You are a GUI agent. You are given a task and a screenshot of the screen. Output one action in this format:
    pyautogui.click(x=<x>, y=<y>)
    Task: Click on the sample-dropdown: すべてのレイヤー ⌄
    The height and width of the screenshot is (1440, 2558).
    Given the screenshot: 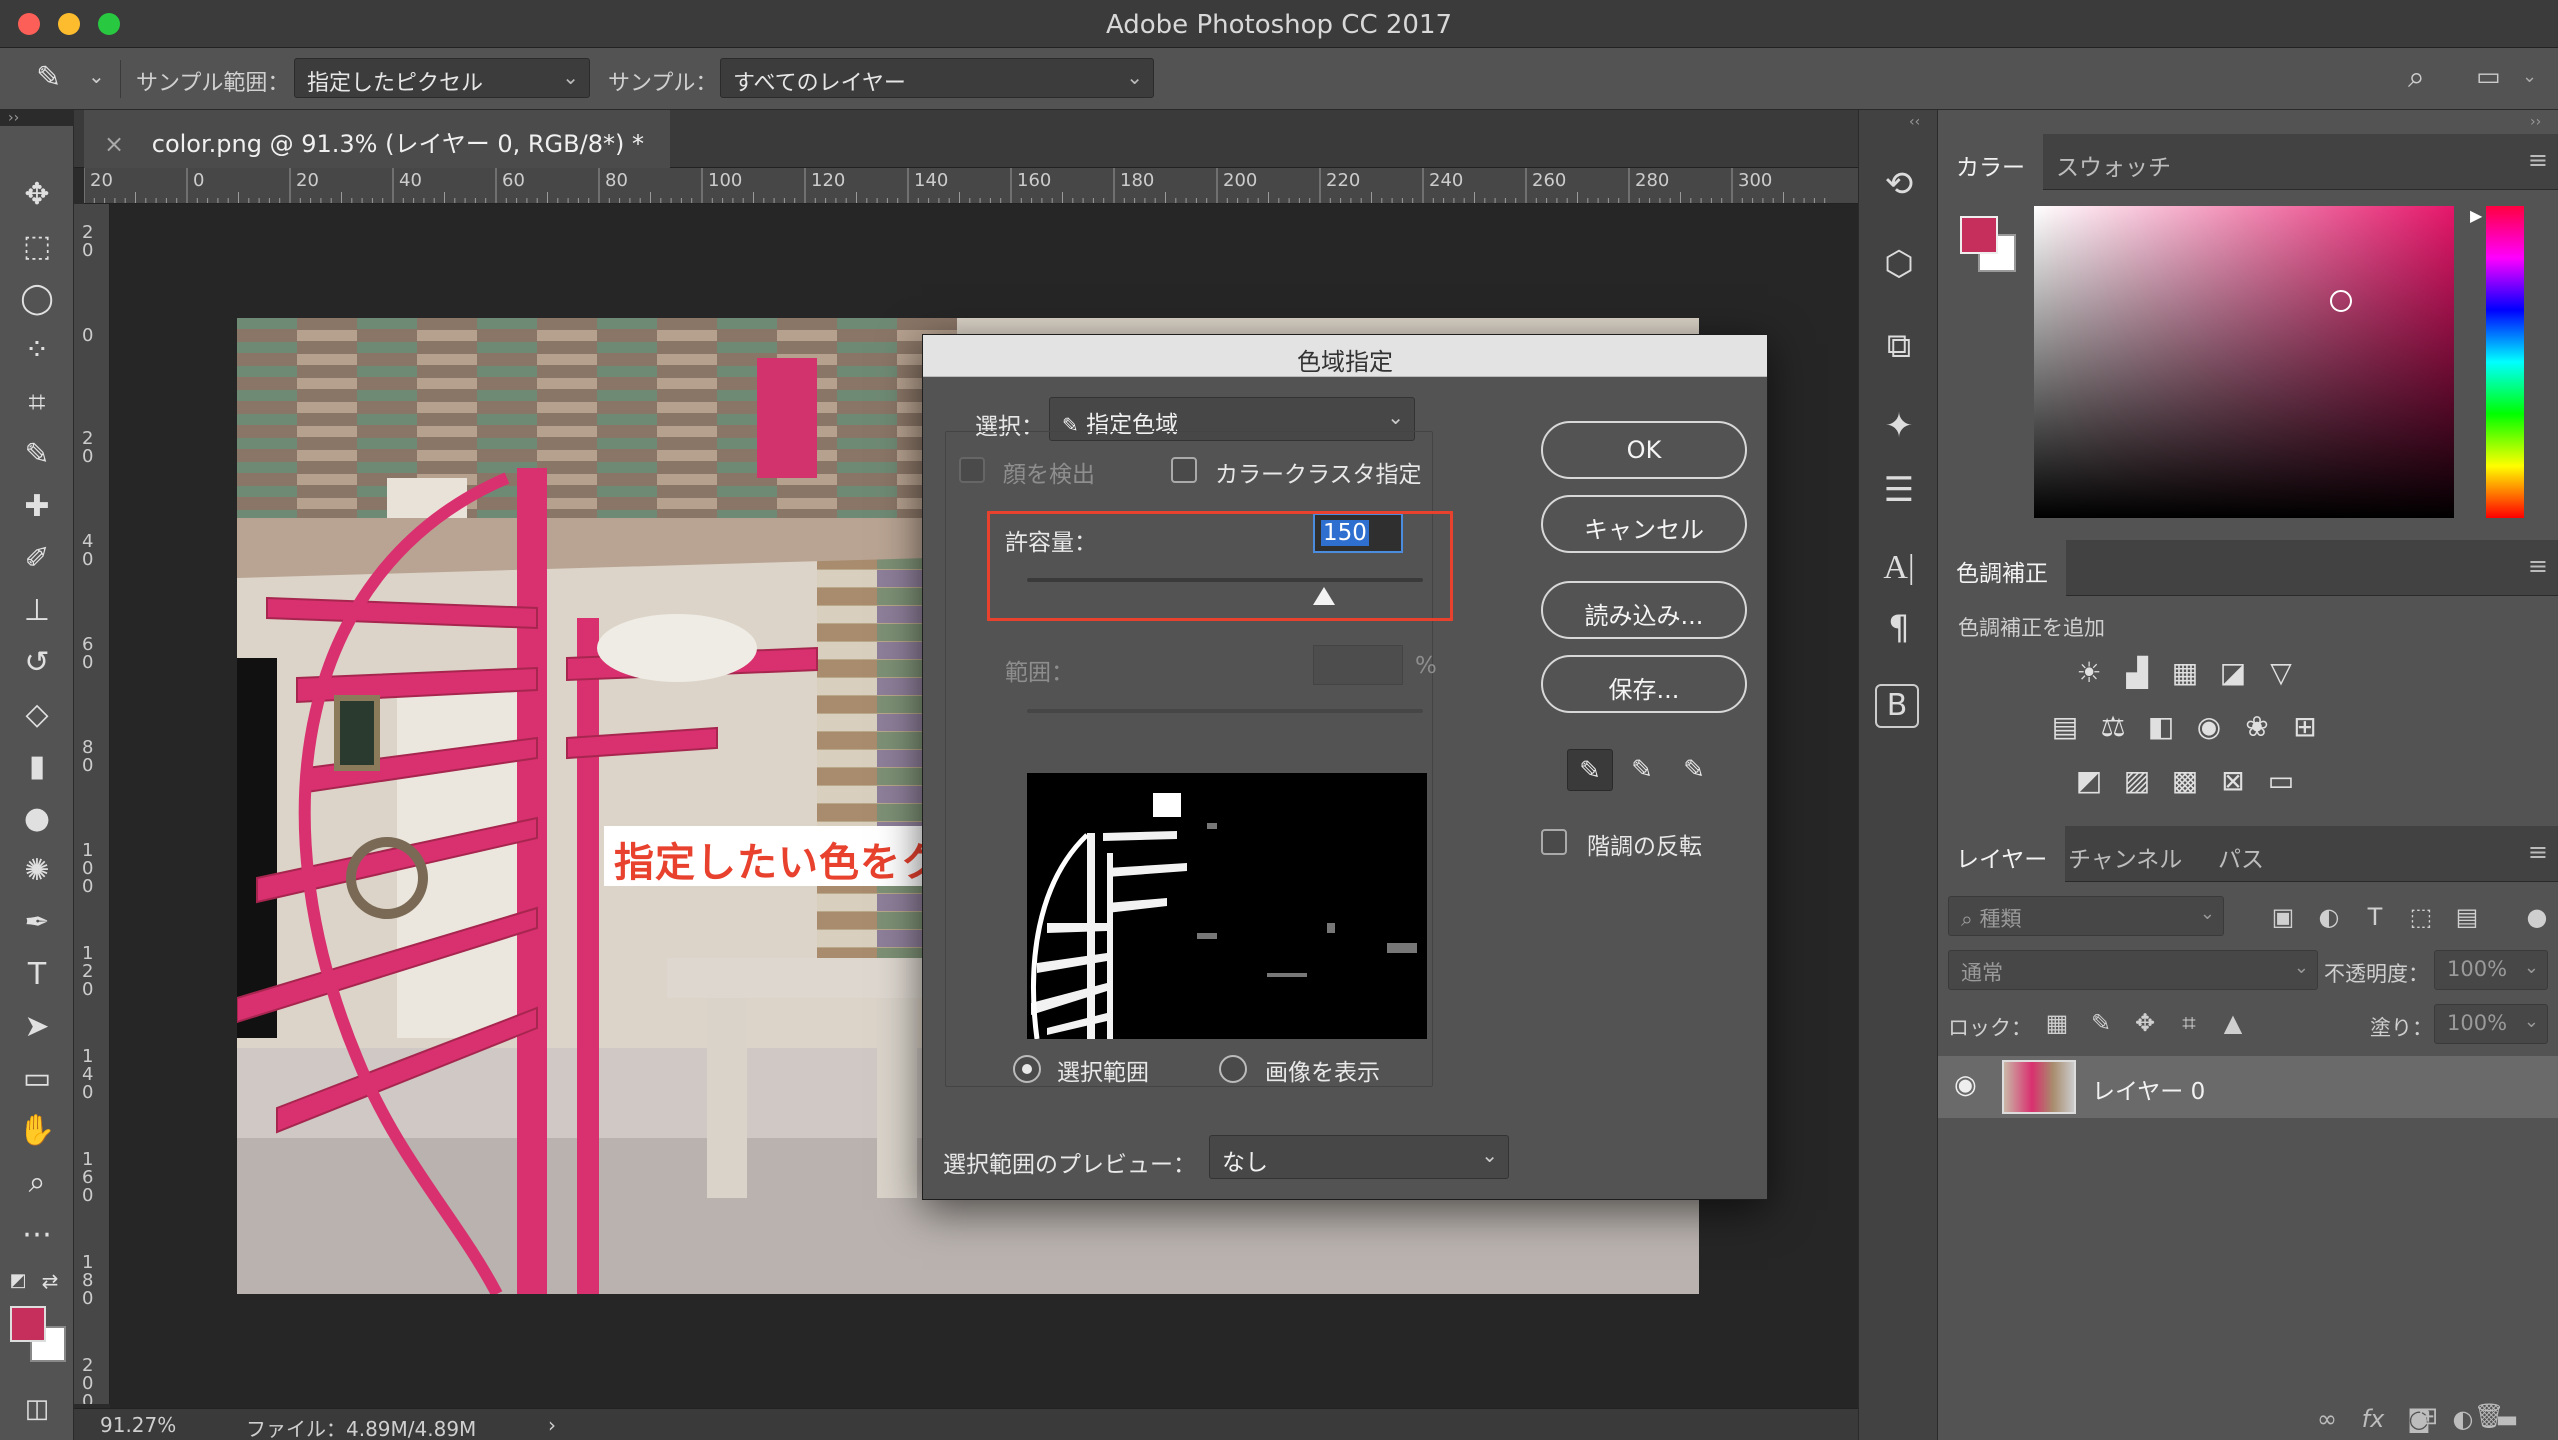 What is the action you would take?
    pyautogui.click(x=937, y=78)
    